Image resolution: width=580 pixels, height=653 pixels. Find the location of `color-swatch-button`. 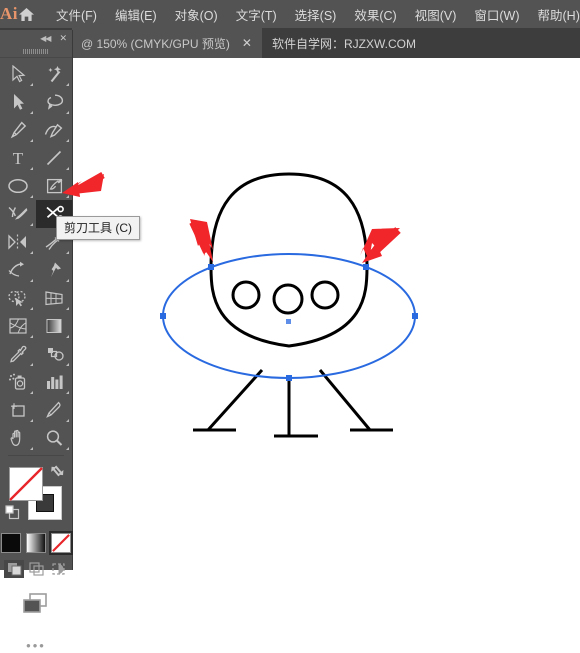

color-swatch-button is located at coordinates (11, 543).